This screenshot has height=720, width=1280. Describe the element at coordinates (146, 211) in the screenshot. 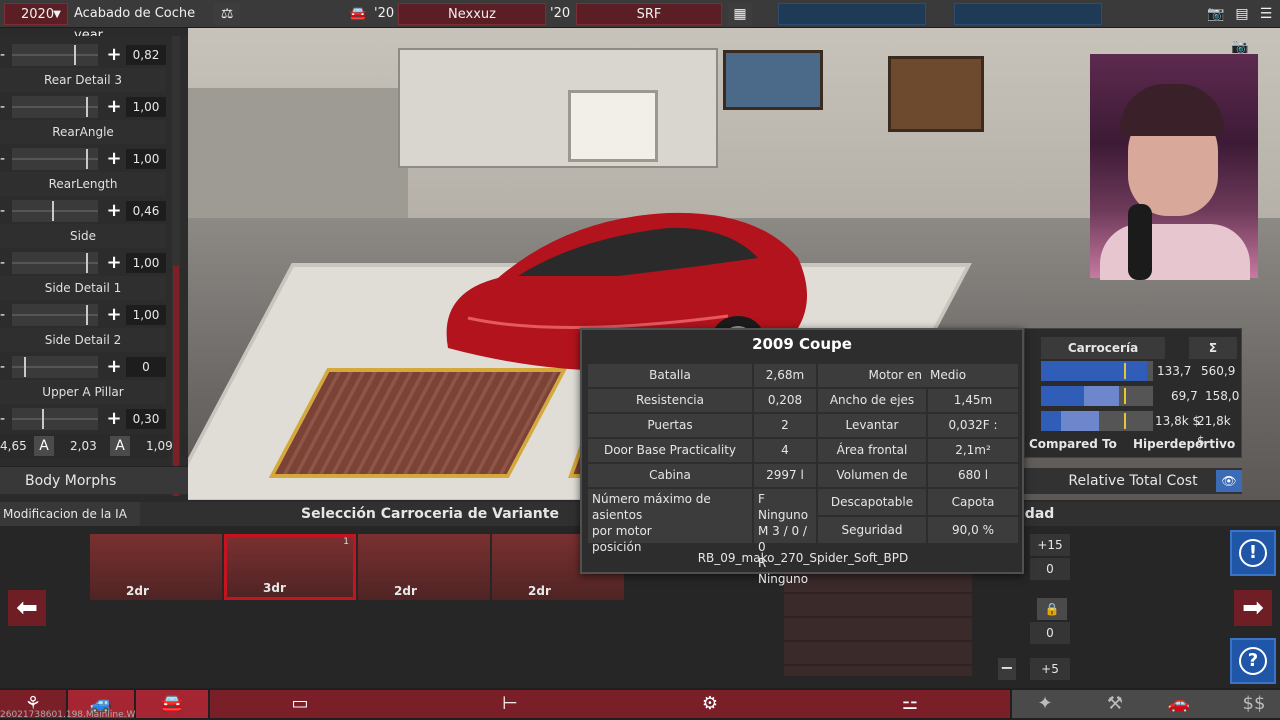

I see `slider-value: 0,46` at that location.